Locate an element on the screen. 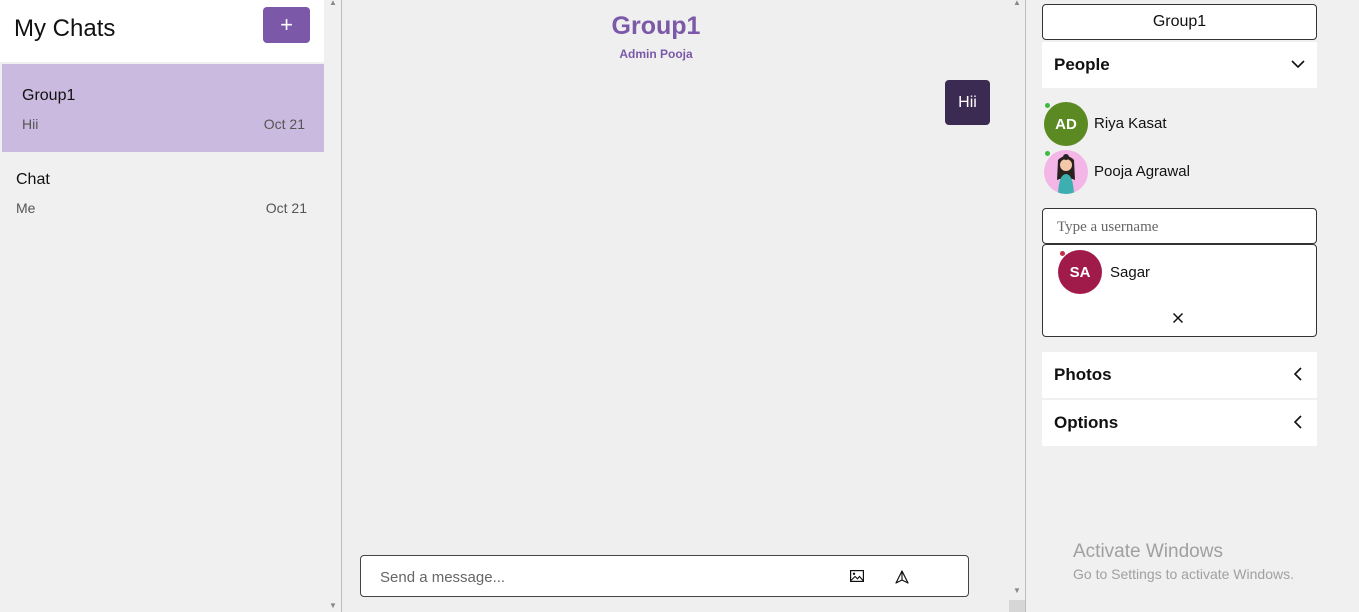  send-icon is located at coordinates (902, 577).